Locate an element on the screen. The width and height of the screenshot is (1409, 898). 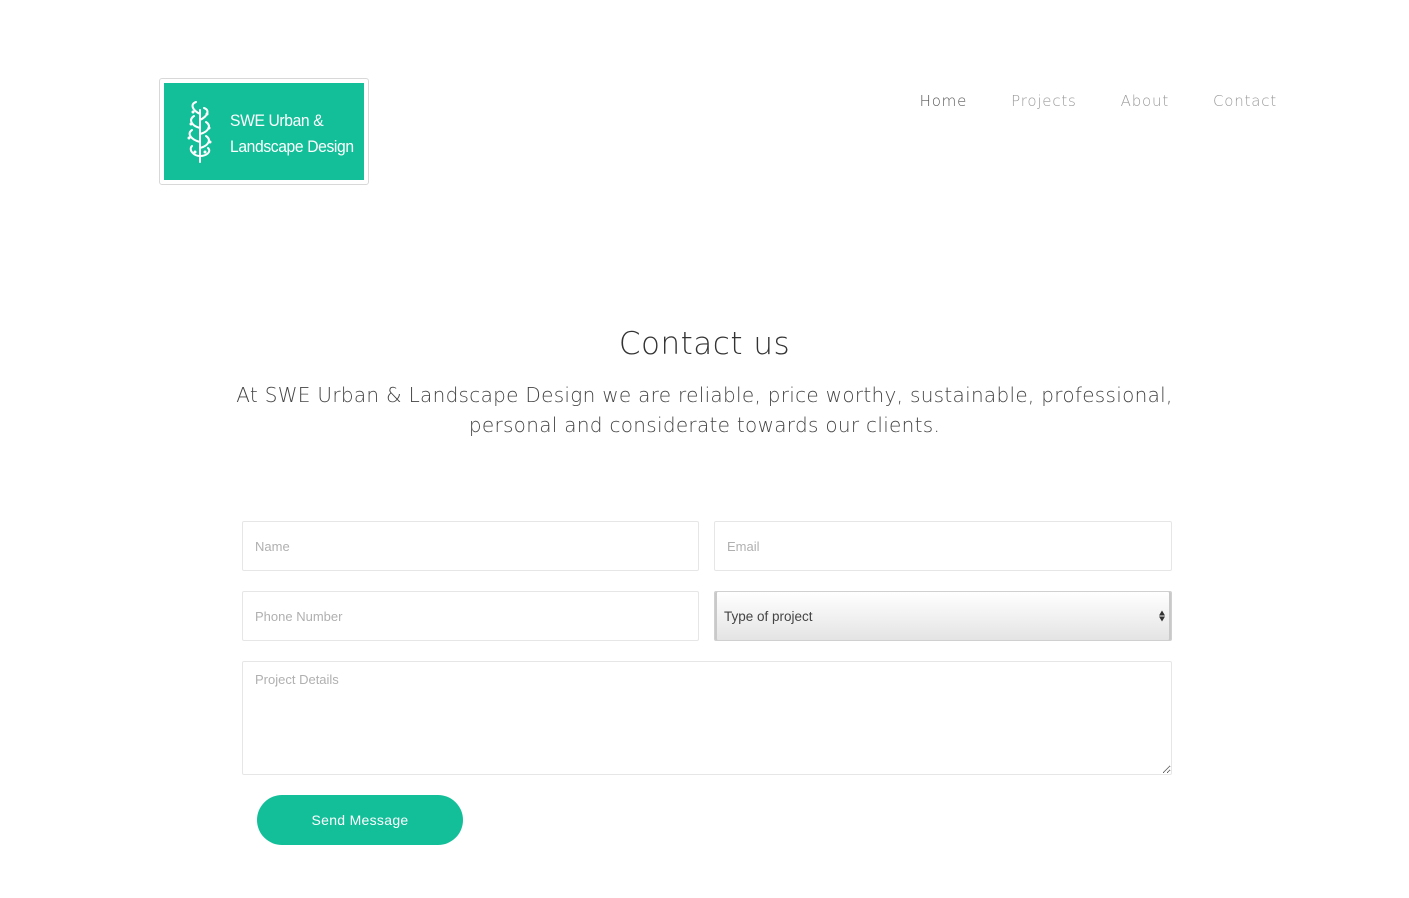
select-arrows-icon is located at coordinates (1162, 616).